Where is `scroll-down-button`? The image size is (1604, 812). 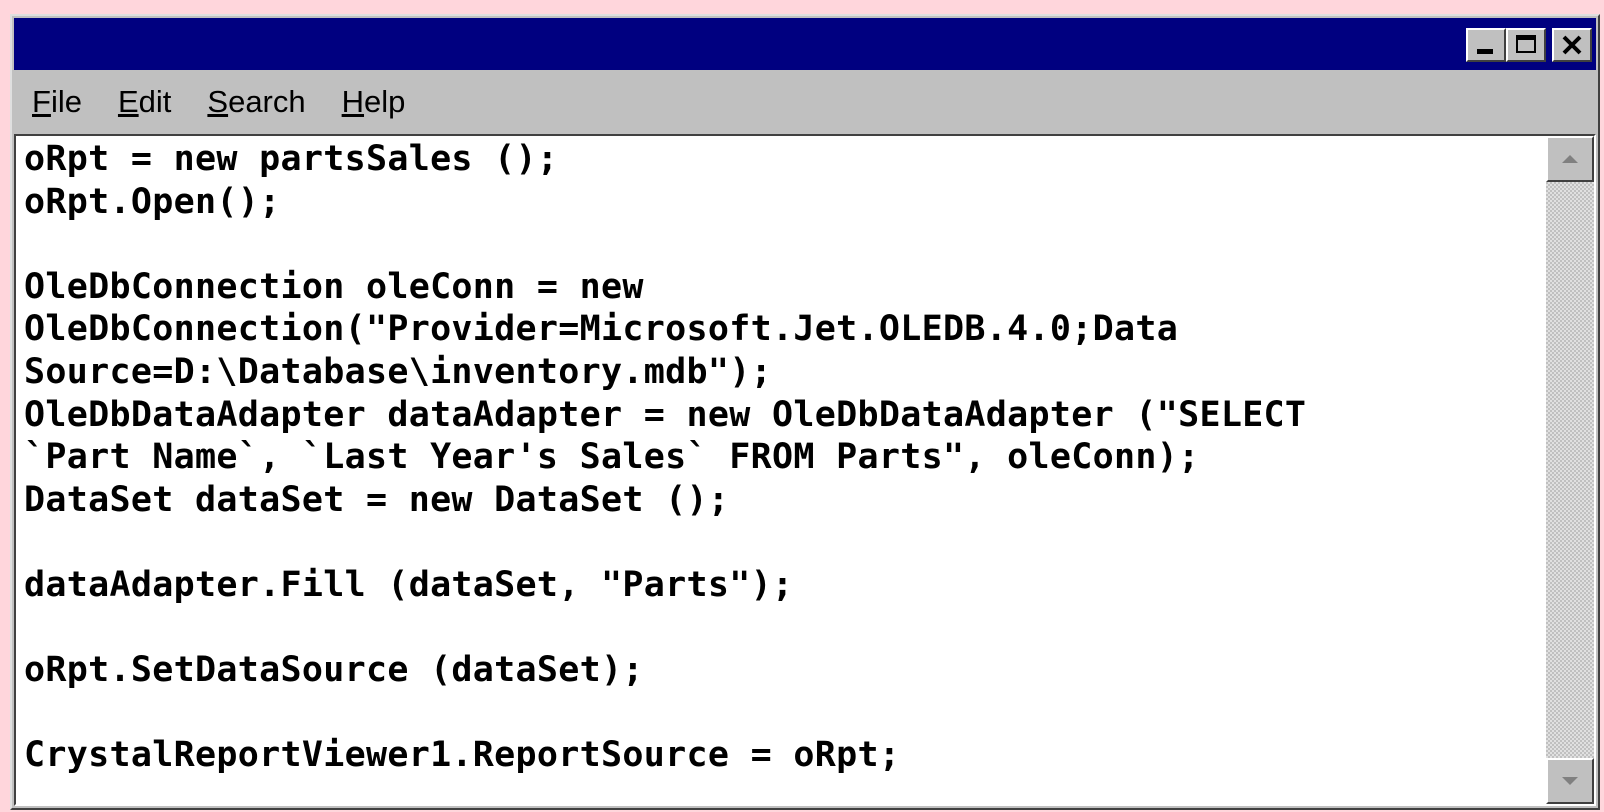 scroll-down-button is located at coordinates (1570, 781).